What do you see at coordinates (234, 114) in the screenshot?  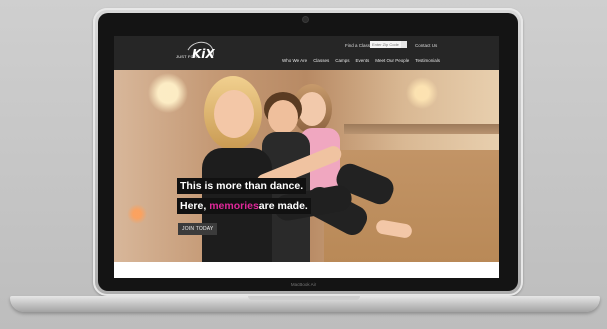 I see `photo-girl-left-face` at bounding box center [234, 114].